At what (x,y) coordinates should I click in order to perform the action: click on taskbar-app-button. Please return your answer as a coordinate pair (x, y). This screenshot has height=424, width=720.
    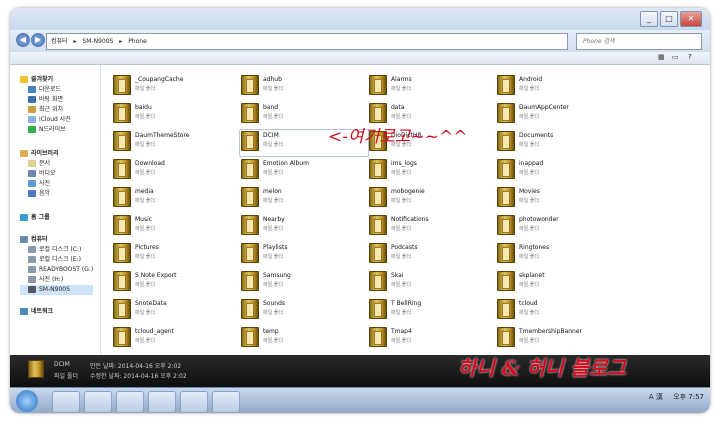
    Looking at the image, I should click on (162, 402).